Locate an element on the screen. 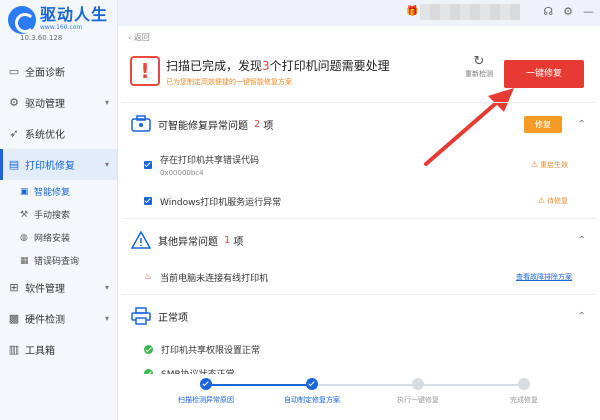  sidebar-item-label: 软件管理 is located at coordinates (45, 289).